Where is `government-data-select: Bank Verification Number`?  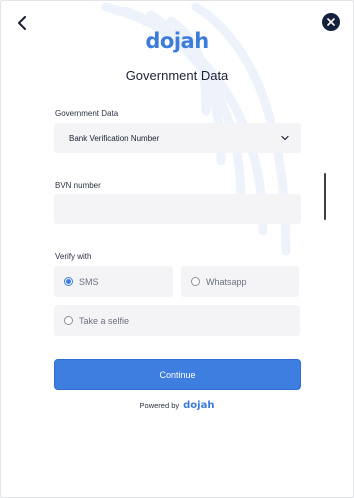 government-data-select: Bank Verification Number is located at coordinates (177, 138).